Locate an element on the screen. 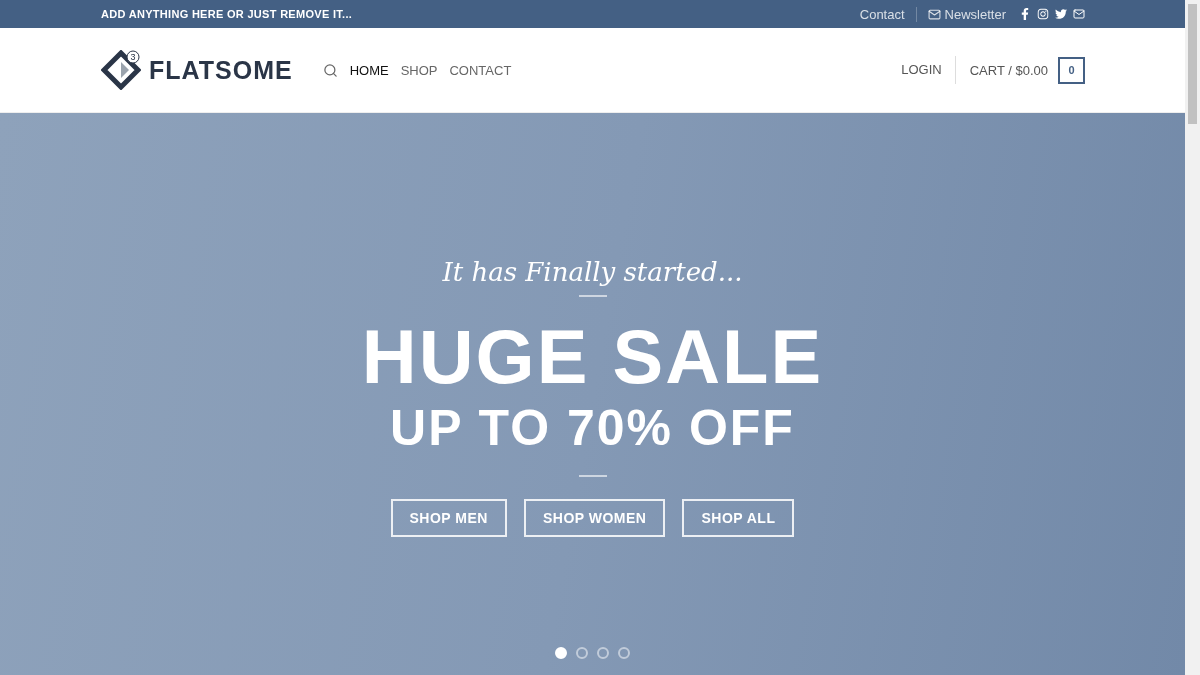 Image resolution: width=1200 pixels, height=675 pixels. nav-link: CONTACT is located at coordinates (480, 70).